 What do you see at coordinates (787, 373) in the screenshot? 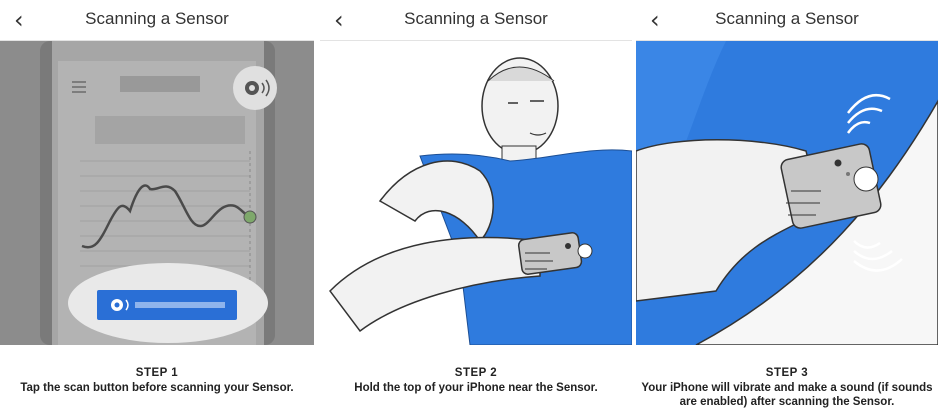
I see `step-label: STEP 3` at bounding box center [787, 373].